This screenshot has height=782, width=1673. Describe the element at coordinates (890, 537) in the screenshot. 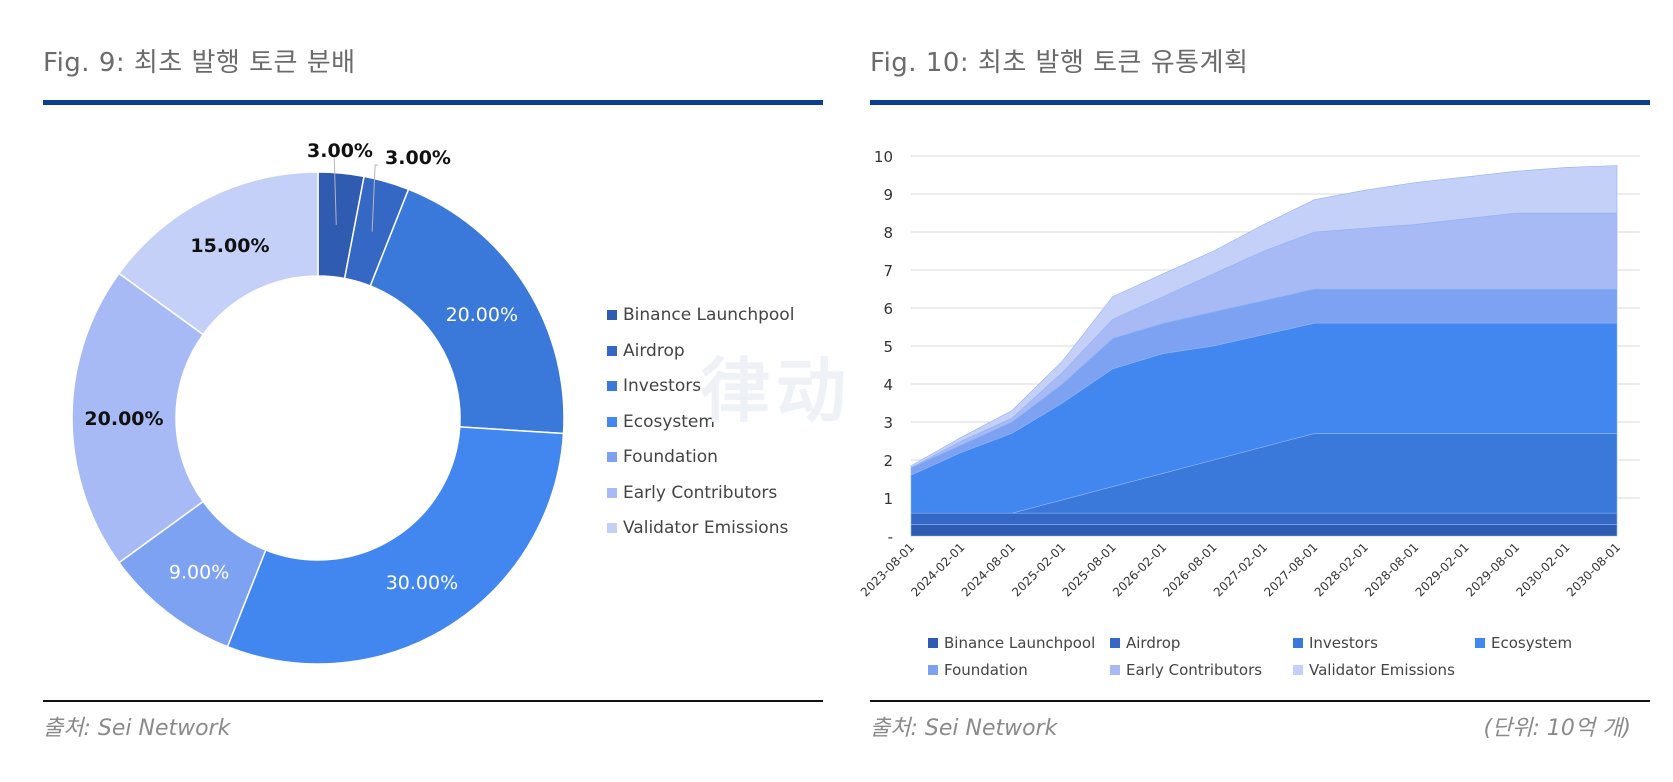

I see `y-tick-label: -` at that location.